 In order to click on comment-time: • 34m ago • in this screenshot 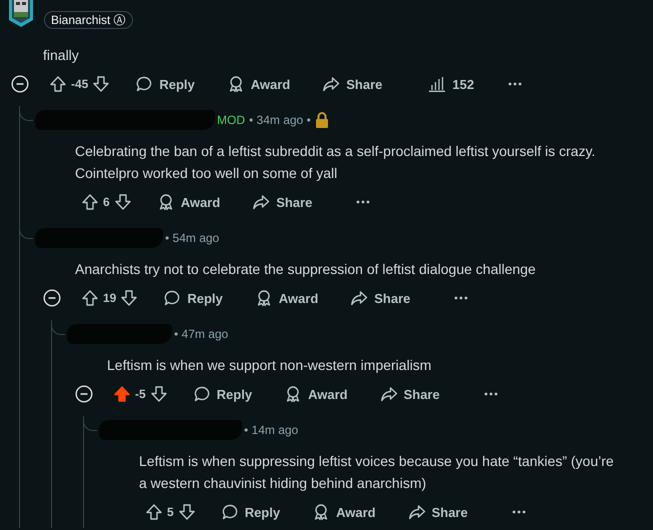, I will do `click(280, 120)`.